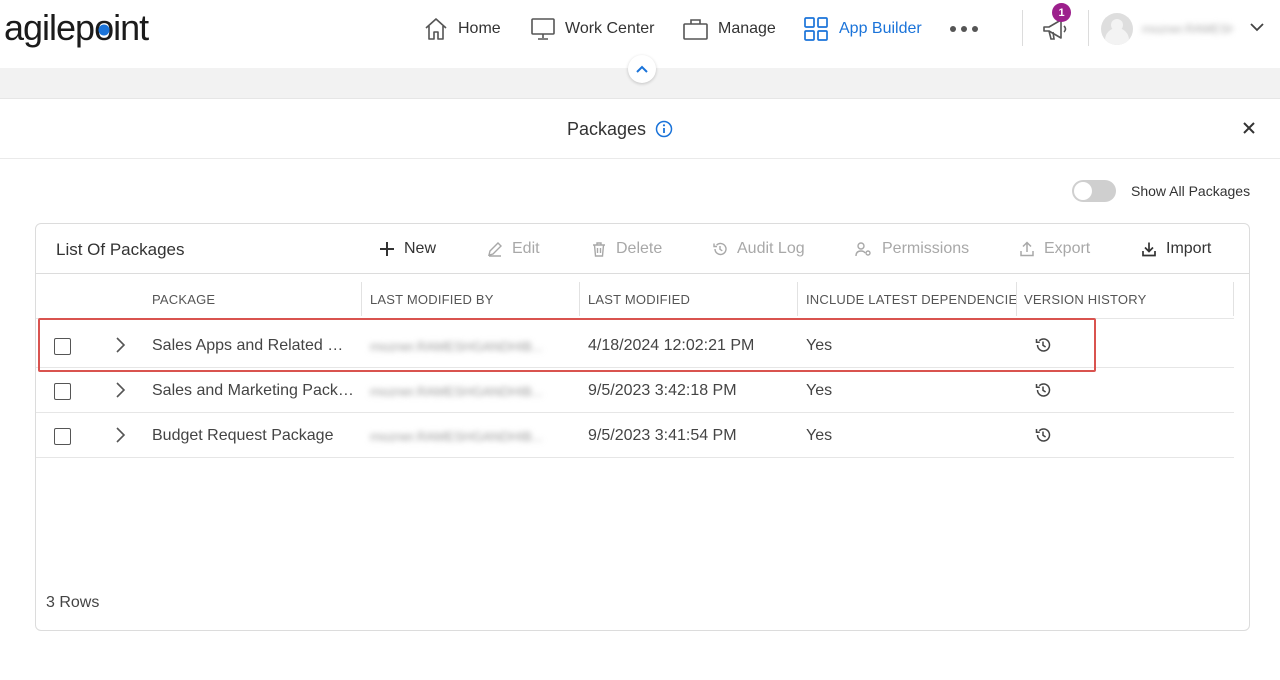 This screenshot has height=680, width=1280. What do you see at coordinates (1249, 128) in the screenshot?
I see `close-icon` at bounding box center [1249, 128].